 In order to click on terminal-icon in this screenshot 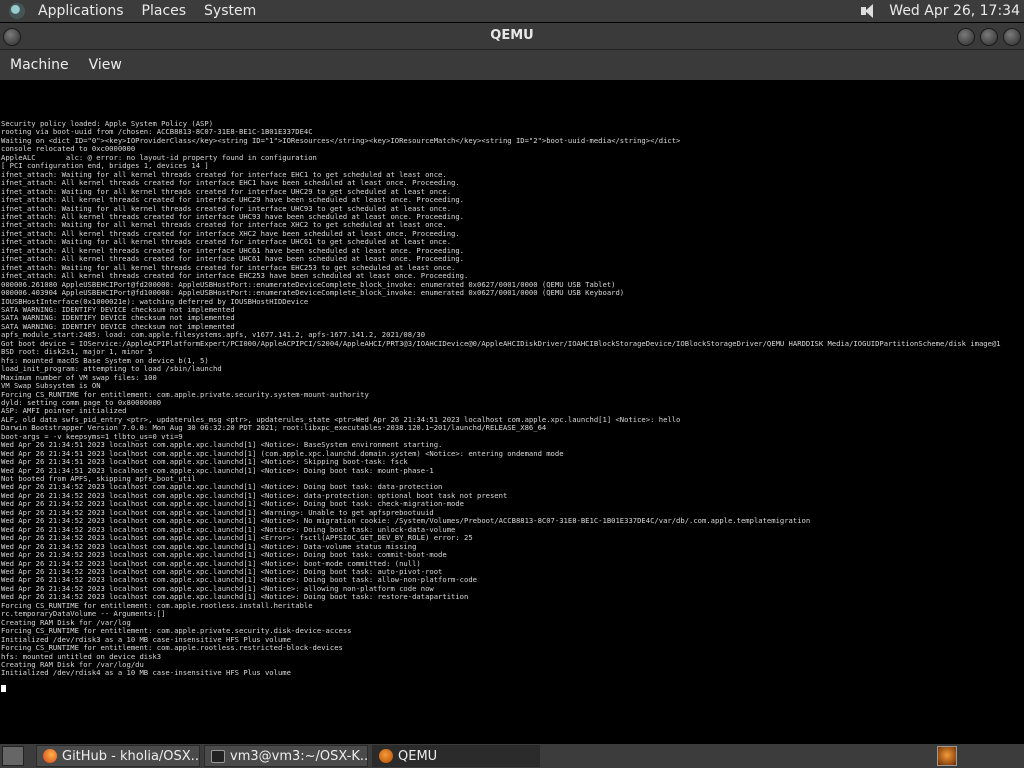, I will do `click(218, 756)`.